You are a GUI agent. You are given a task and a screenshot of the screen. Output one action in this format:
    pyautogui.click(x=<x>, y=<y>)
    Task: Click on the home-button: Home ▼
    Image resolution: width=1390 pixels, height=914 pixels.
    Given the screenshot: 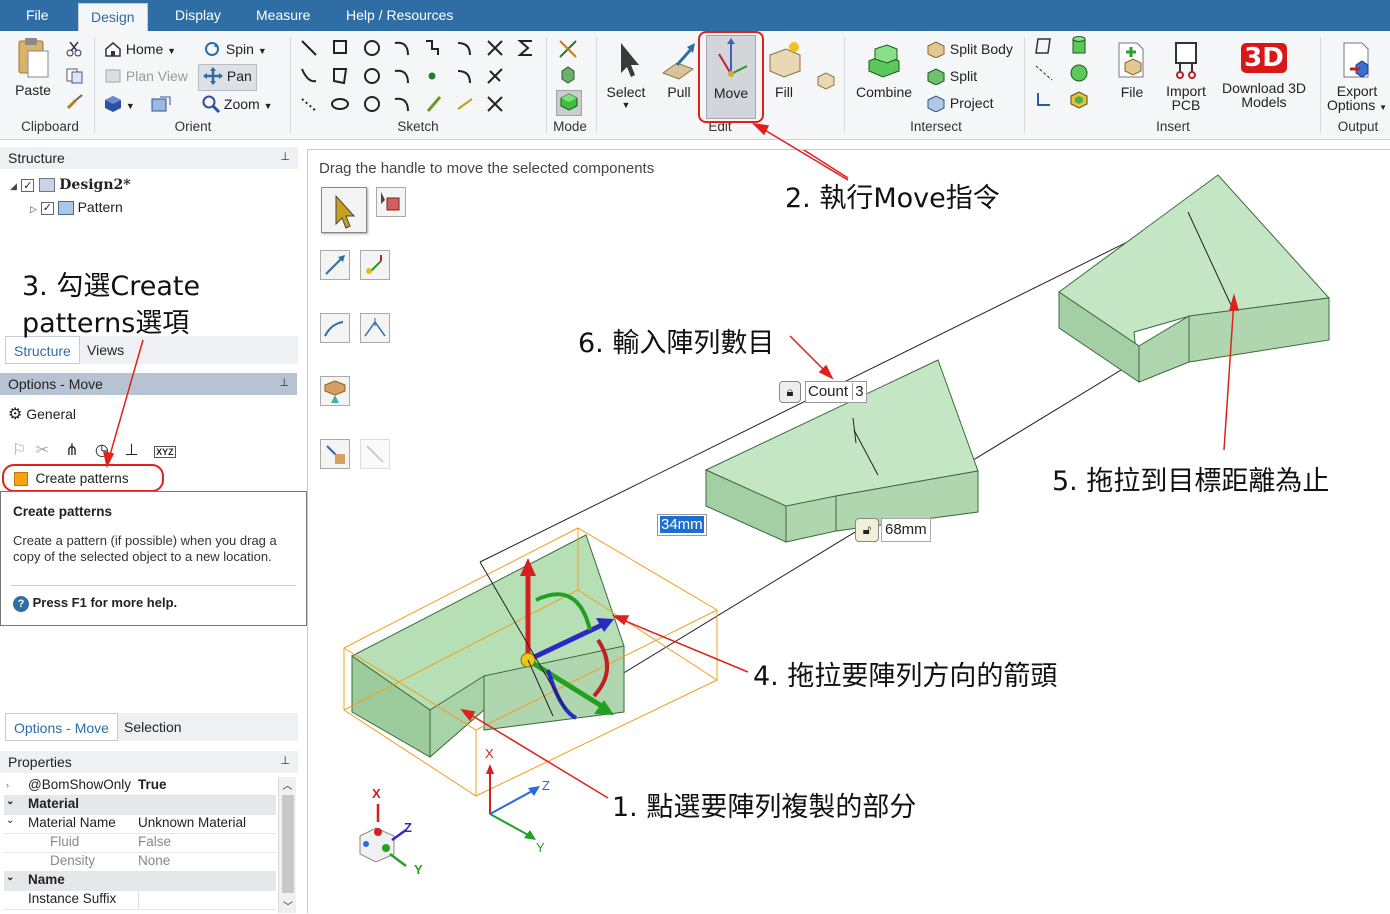 What is the action you would take?
    pyautogui.click(x=140, y=50)
    